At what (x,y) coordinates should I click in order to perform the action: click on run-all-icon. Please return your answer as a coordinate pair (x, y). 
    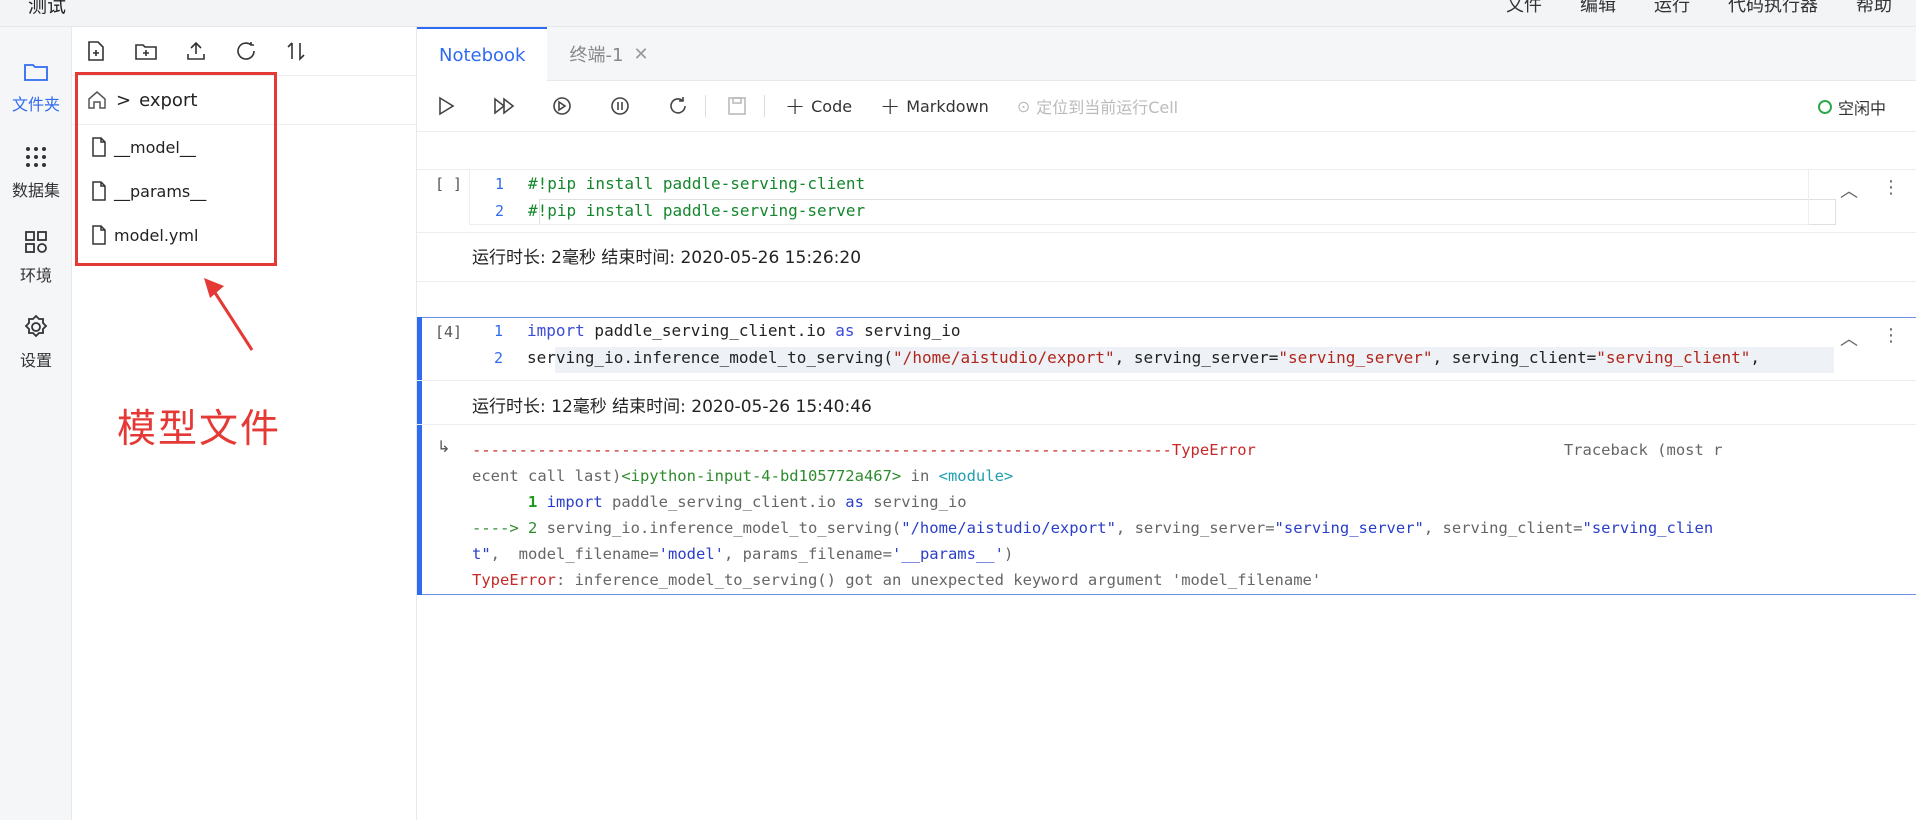
    Looking at the image, I should click on (504, 106).